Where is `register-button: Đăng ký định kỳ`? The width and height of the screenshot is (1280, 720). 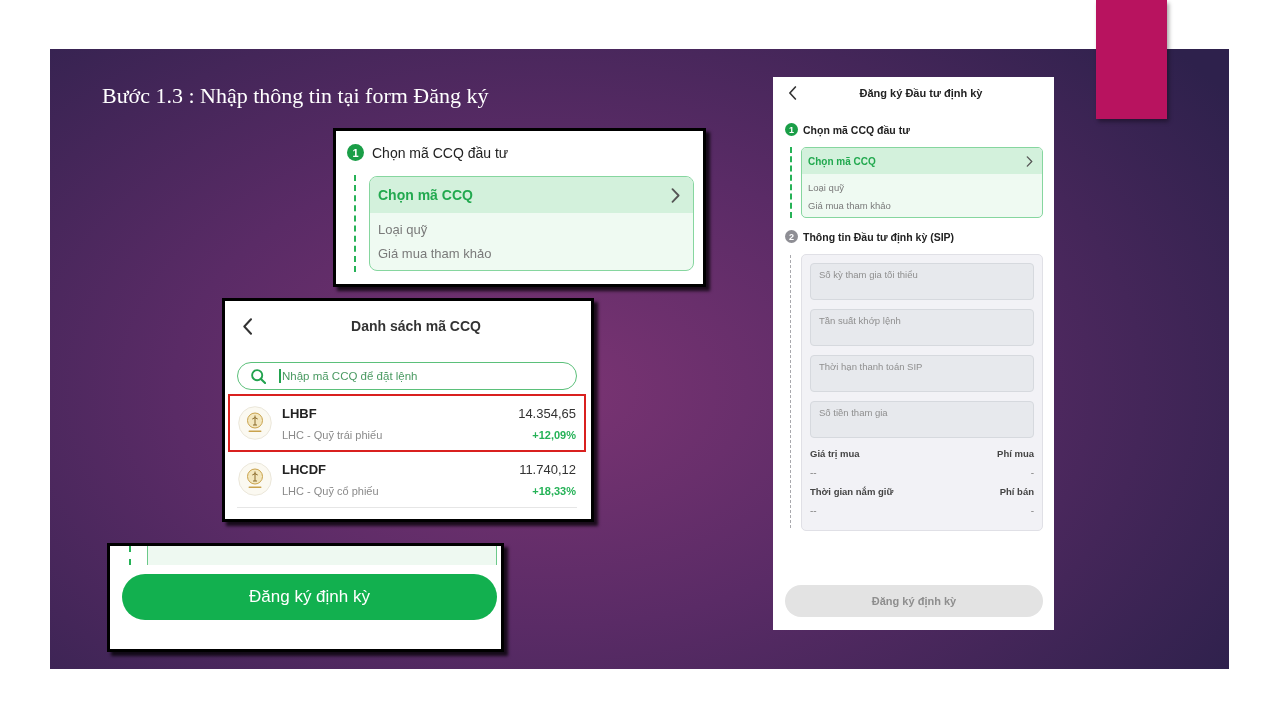
register-button: Đăng ký định kỳ is located at coordinates (309, 597).